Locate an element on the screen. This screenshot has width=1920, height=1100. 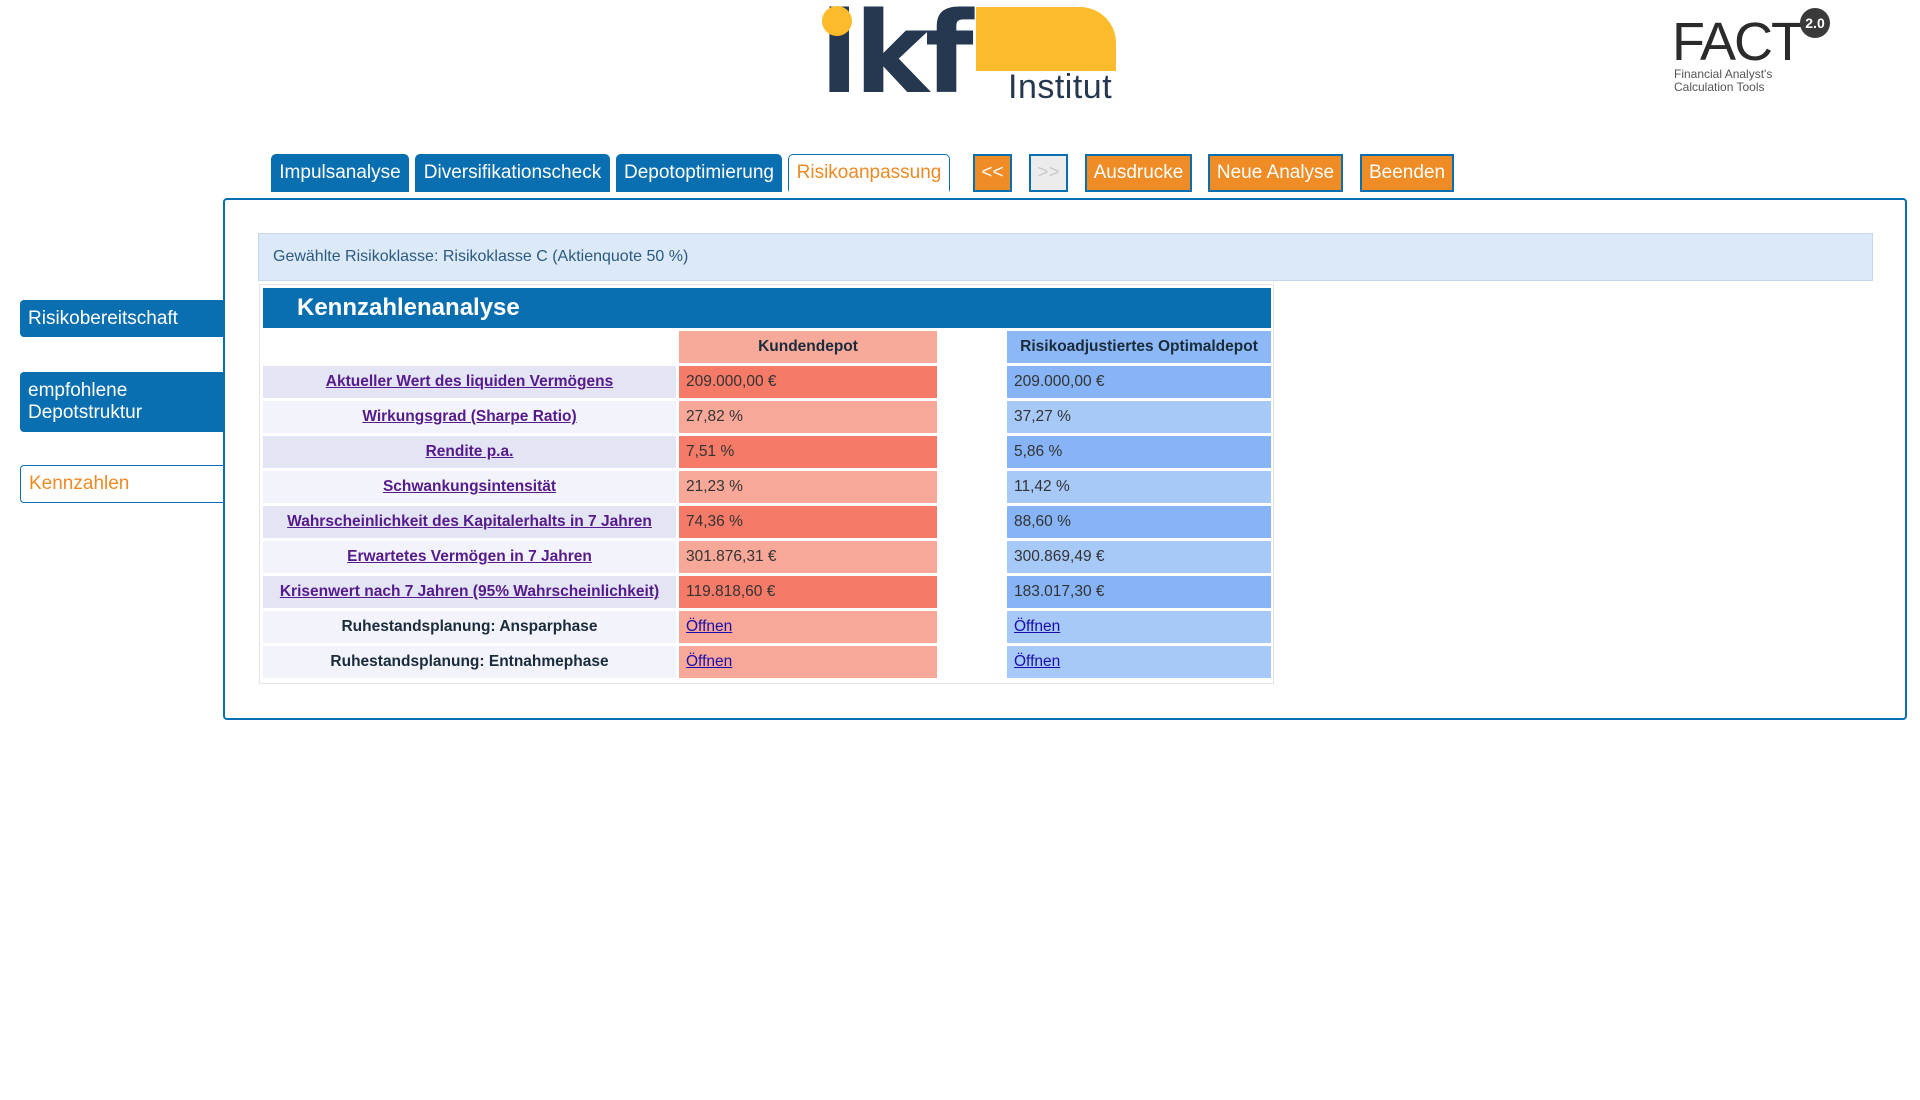
metric-label-ansparphase: Ruhestandsplanung: Ansparphase is located at coordinates (469, 627).